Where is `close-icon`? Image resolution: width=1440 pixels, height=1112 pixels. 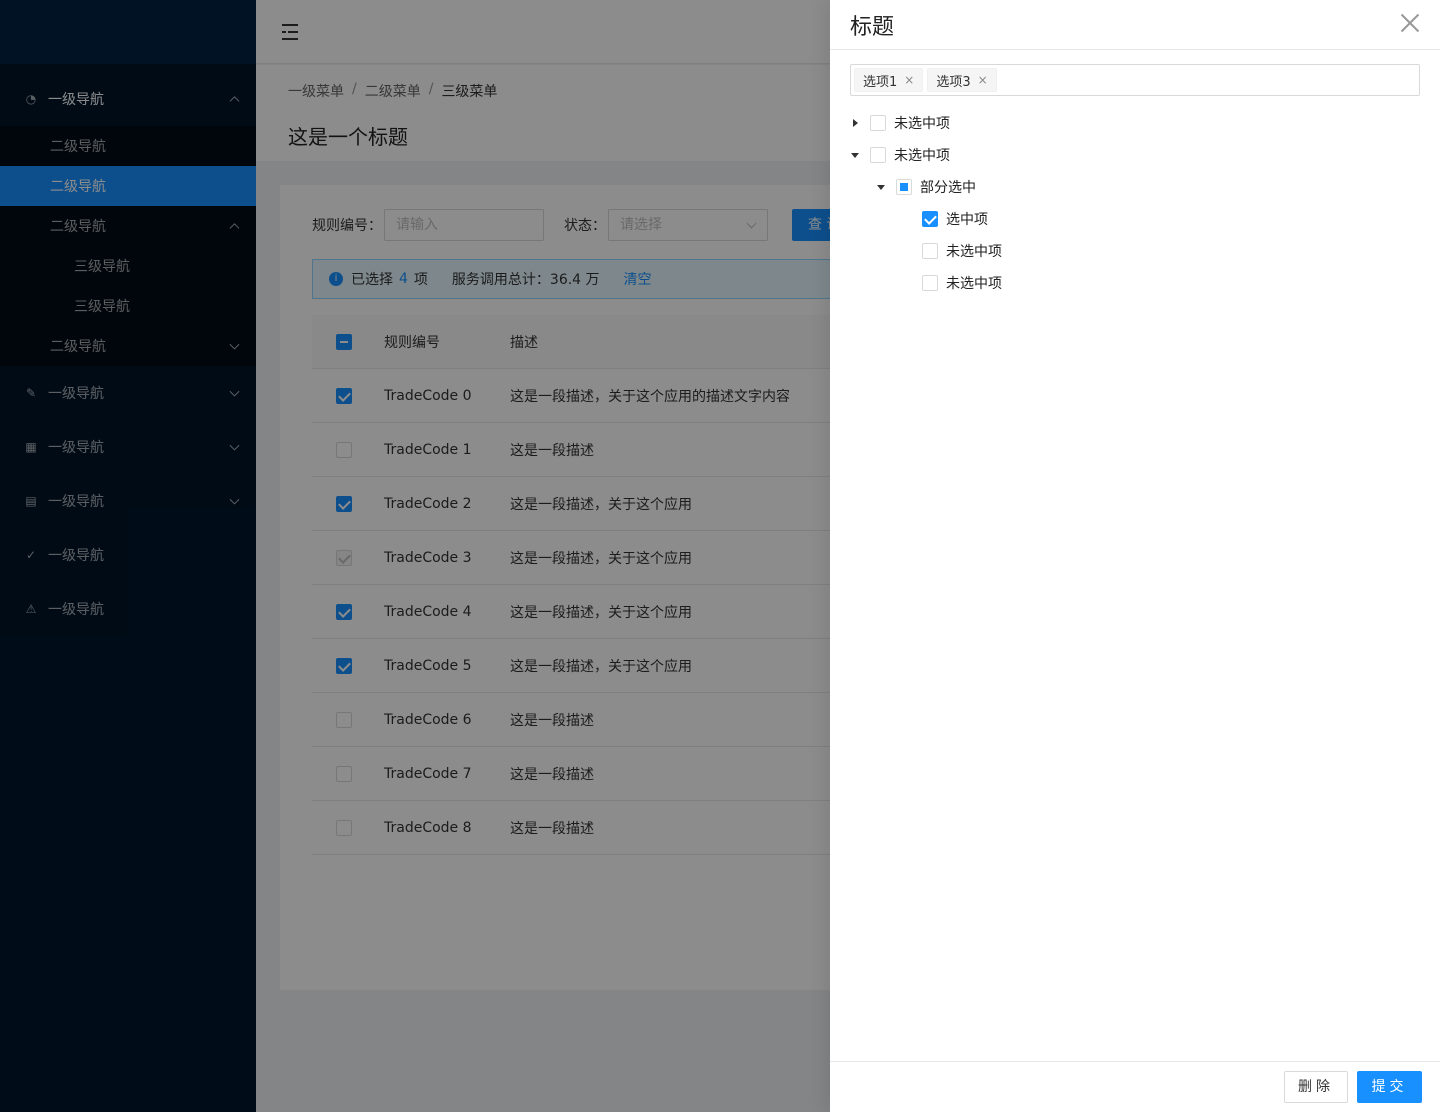 close-icon is located at coordinates (1410, 22).